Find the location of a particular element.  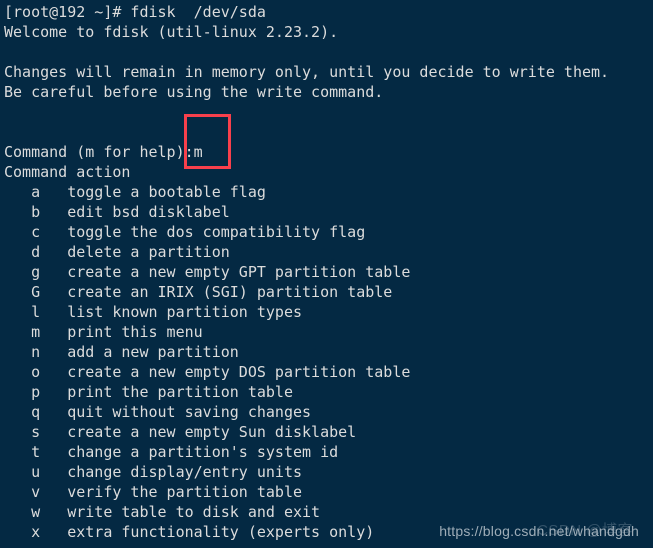

menu-item-description: change display/entry units is located at coordinates (185, 472).